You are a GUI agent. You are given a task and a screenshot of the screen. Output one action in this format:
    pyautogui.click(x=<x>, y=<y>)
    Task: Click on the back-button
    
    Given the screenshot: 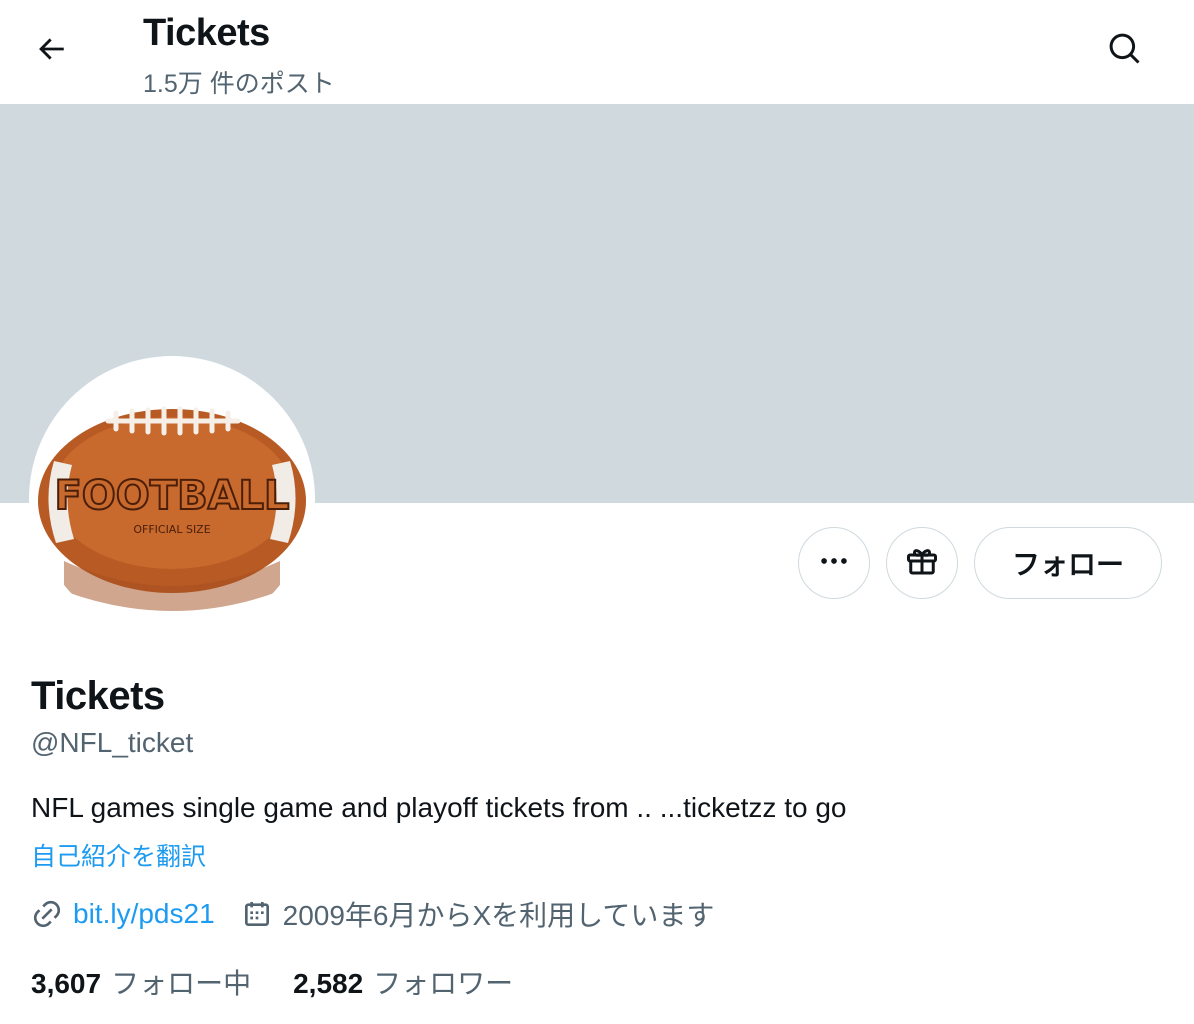 What is the action you would take?
    pyautogui.click(x=51, y=51)
    